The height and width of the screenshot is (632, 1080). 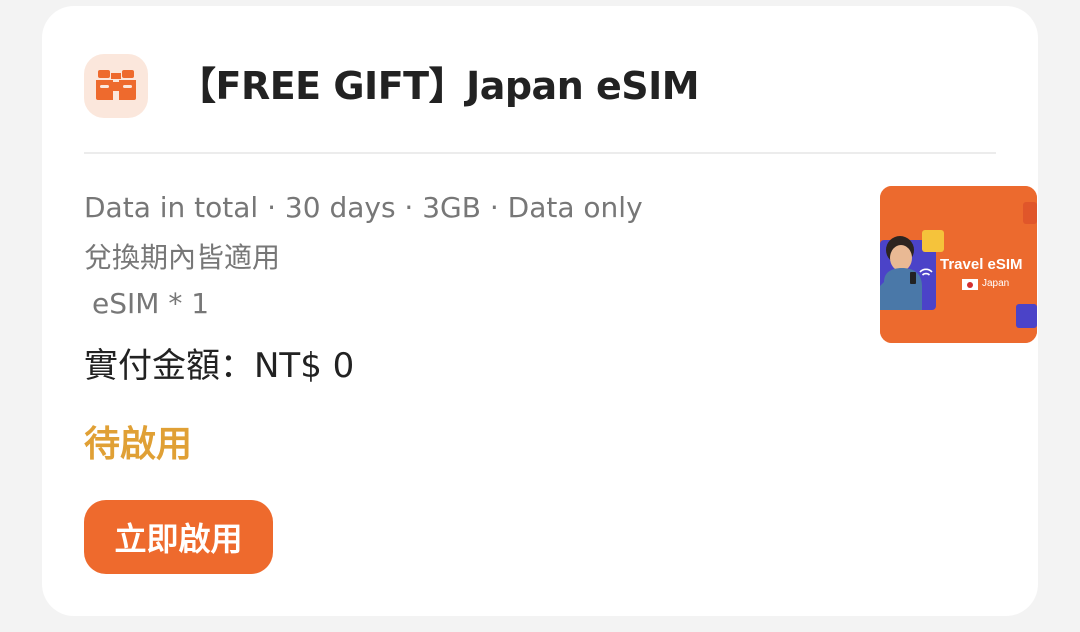 I want to click on divider, so click(x=540, y=153).